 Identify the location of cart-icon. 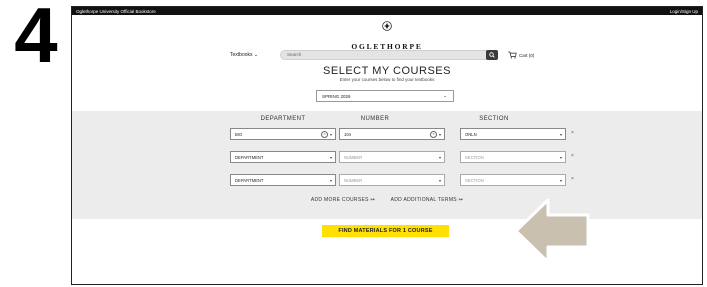
(512, 55).